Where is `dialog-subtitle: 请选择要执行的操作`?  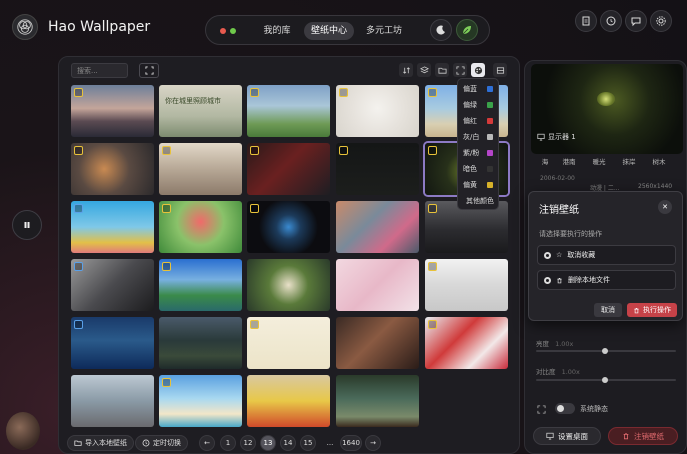 dialog-subtitle: 请选择要执行的操作 is located at coordinates (570, 234).